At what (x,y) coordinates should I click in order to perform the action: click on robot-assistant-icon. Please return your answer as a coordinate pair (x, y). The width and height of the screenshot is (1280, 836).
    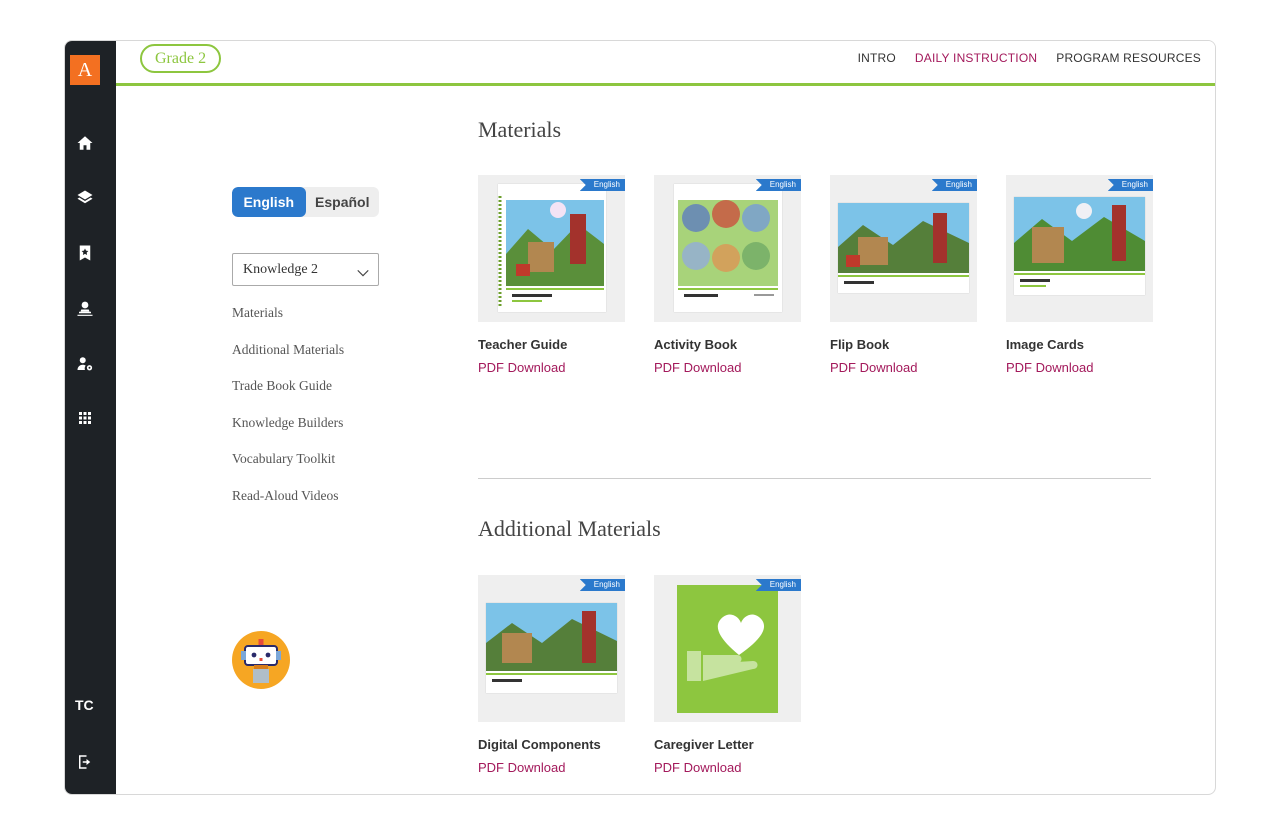
    Looking at the image, I should click on (261, 660).